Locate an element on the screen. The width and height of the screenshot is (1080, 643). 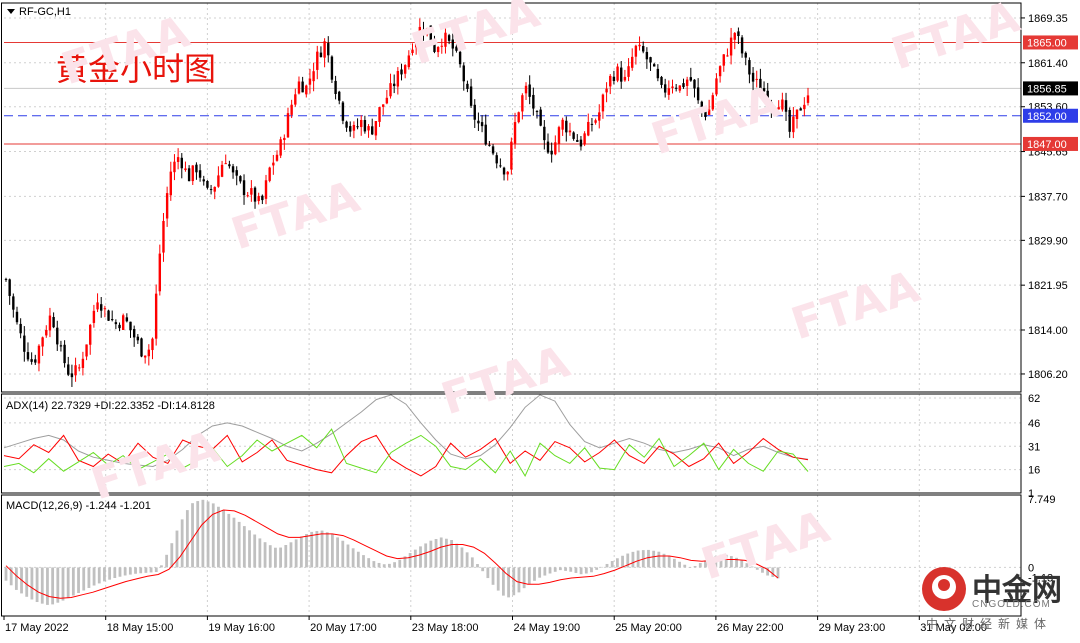
adx-tick-label: 16 is located at coordinates (1034, 471).